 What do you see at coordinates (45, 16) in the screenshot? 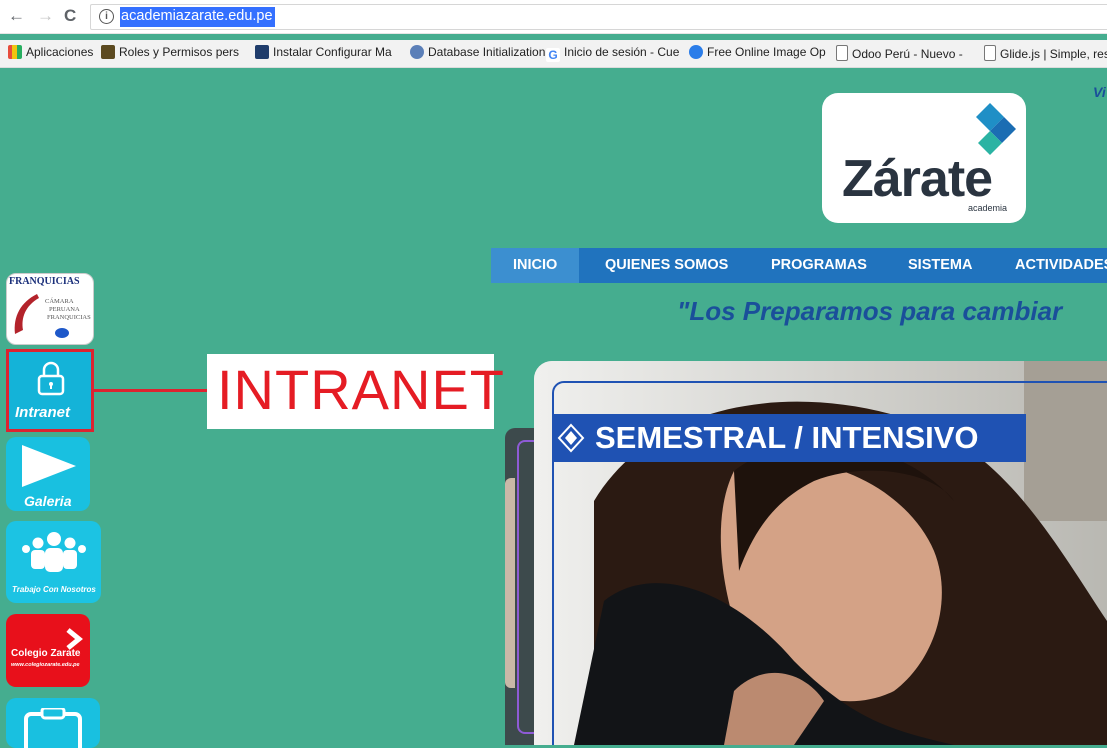
I see `forward-button: →` at bounding box center [45, 16].